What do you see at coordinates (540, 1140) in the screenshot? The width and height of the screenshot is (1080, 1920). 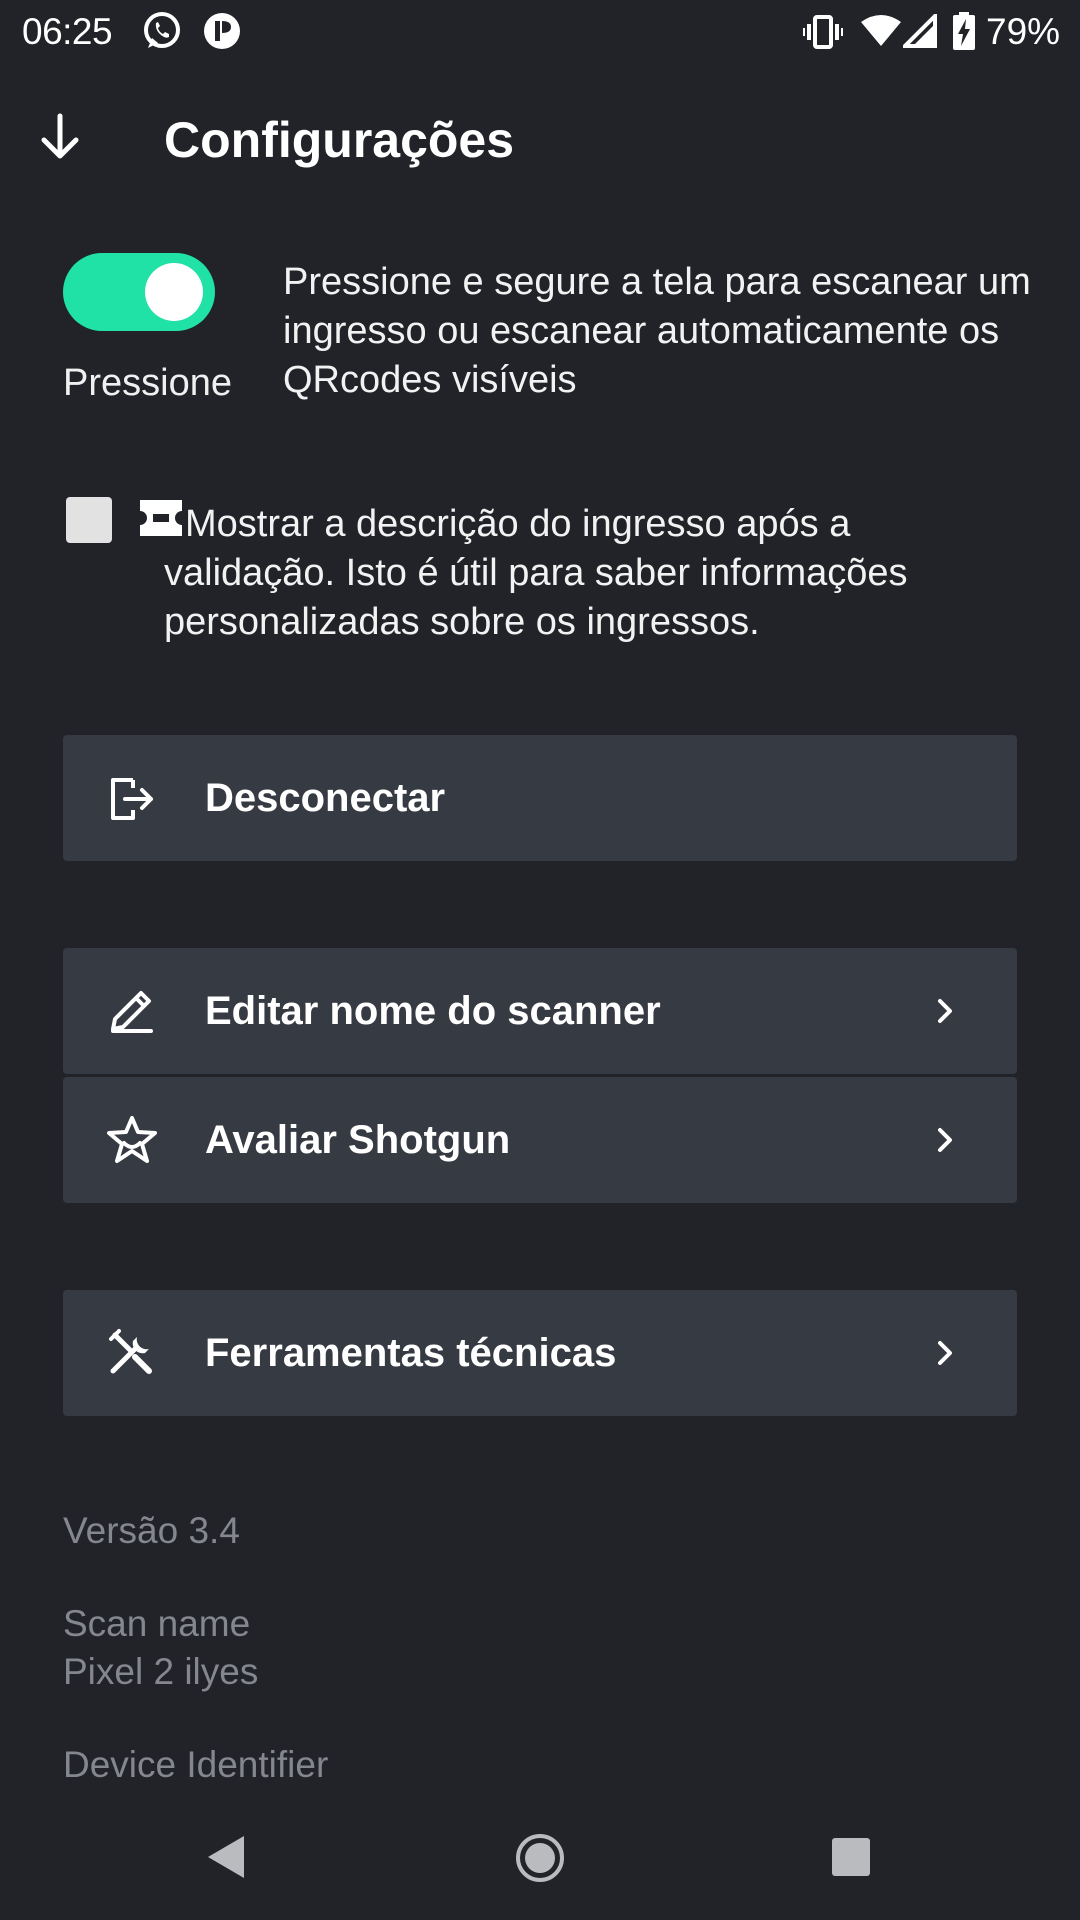 I see `rate-shotgun-button: Avaliar Shotgun` at bounding box center [540, 1140].